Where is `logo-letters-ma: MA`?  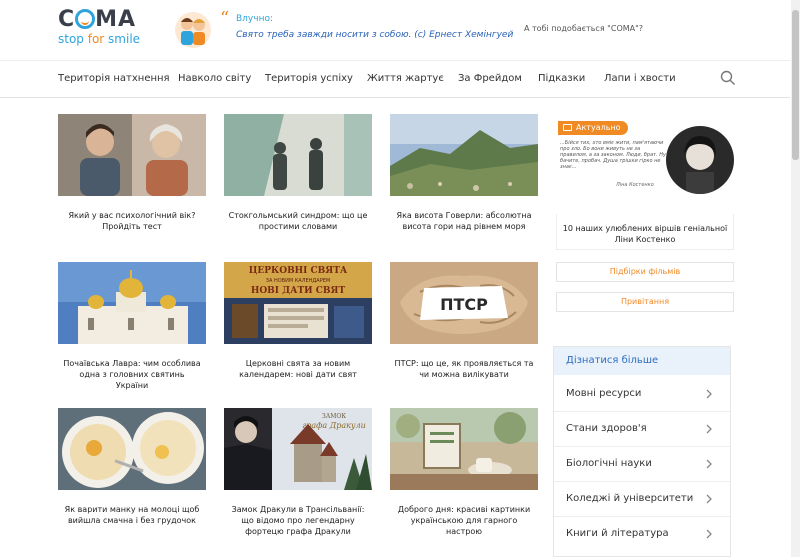 logo-letters-ma: MA is located at coordinates (116, 19).